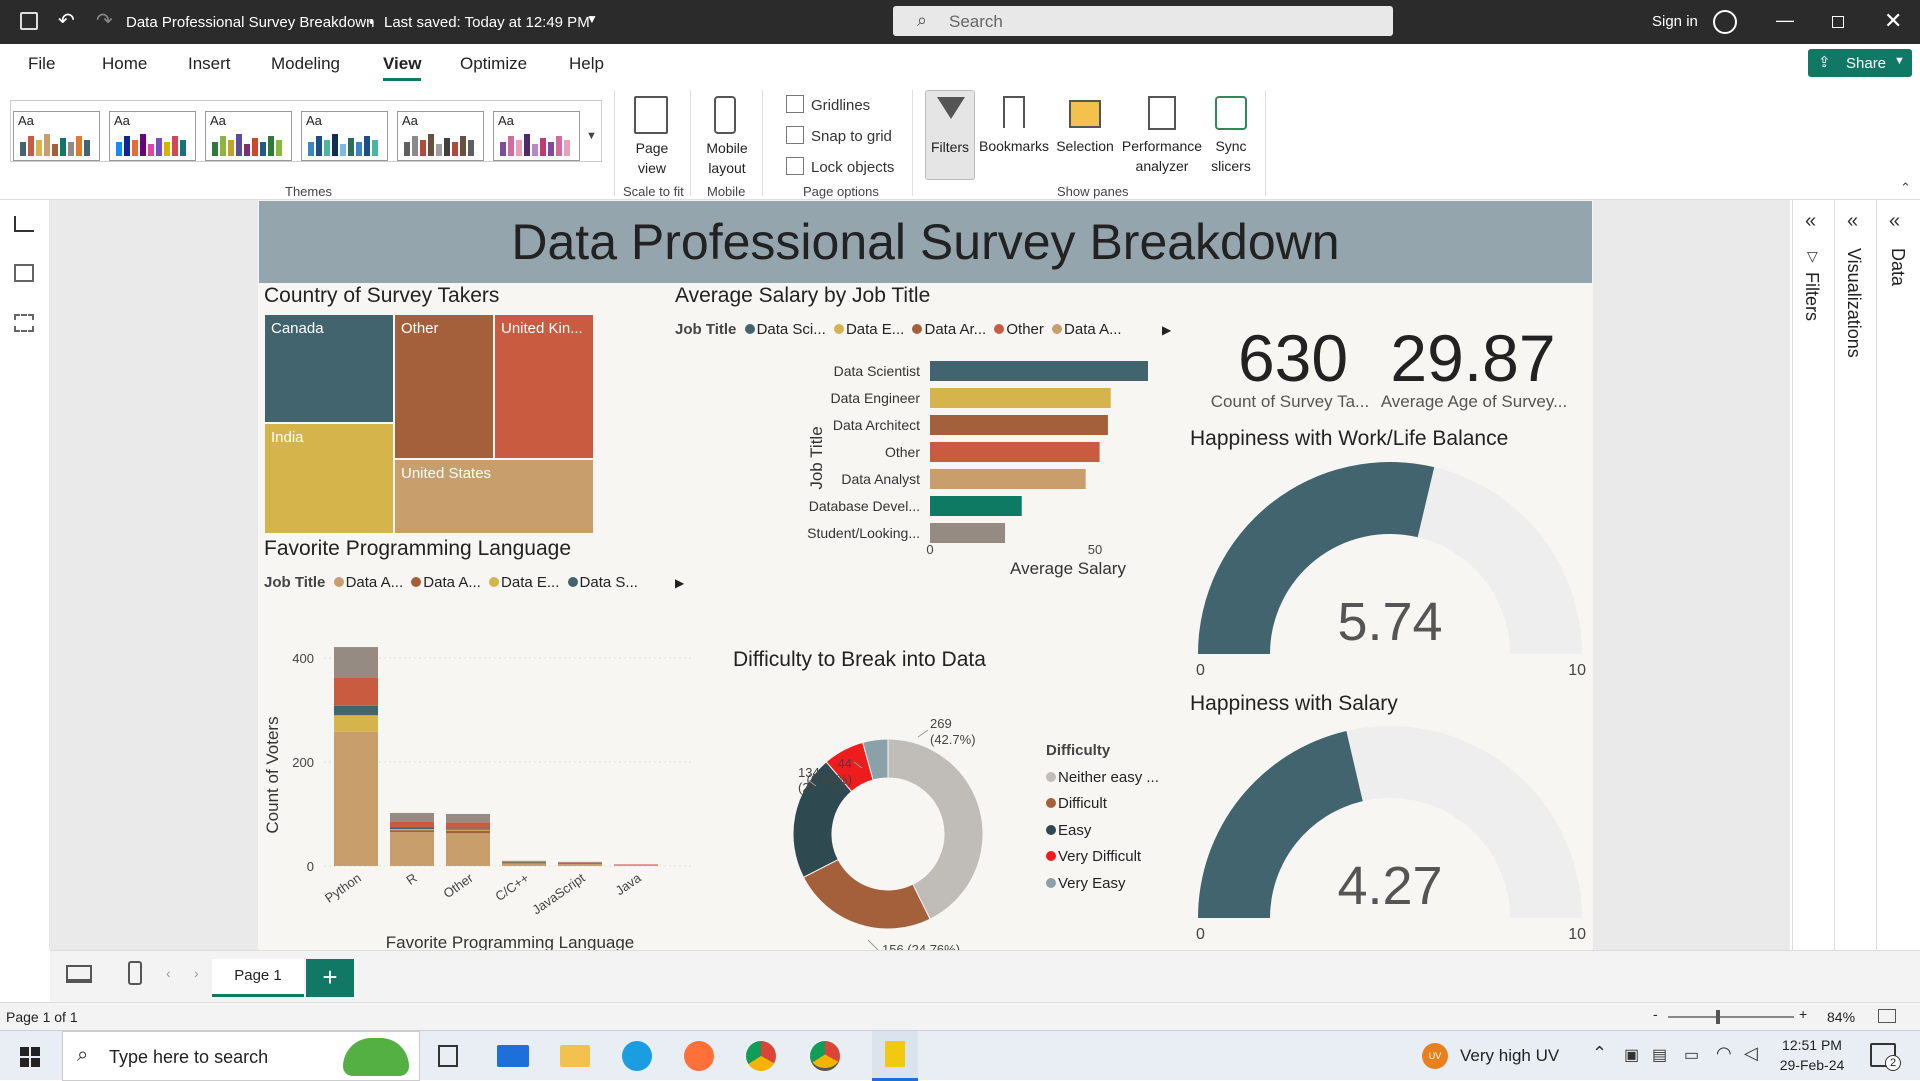 This screenshot has width=1920, height=1081. I want to click on legend-next-icon: ▶, so click(1166, 330).